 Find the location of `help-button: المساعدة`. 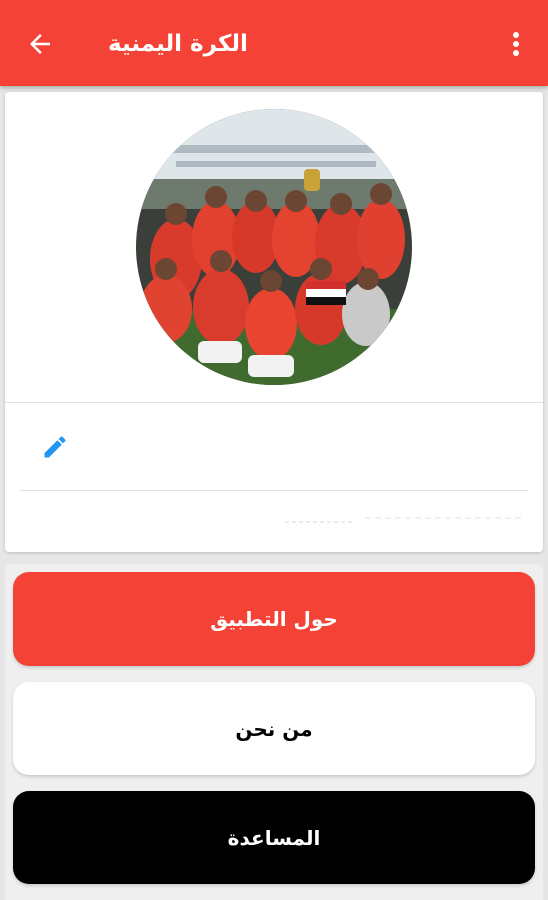

help-button: المساعدة is located at coordinates (274, 837).